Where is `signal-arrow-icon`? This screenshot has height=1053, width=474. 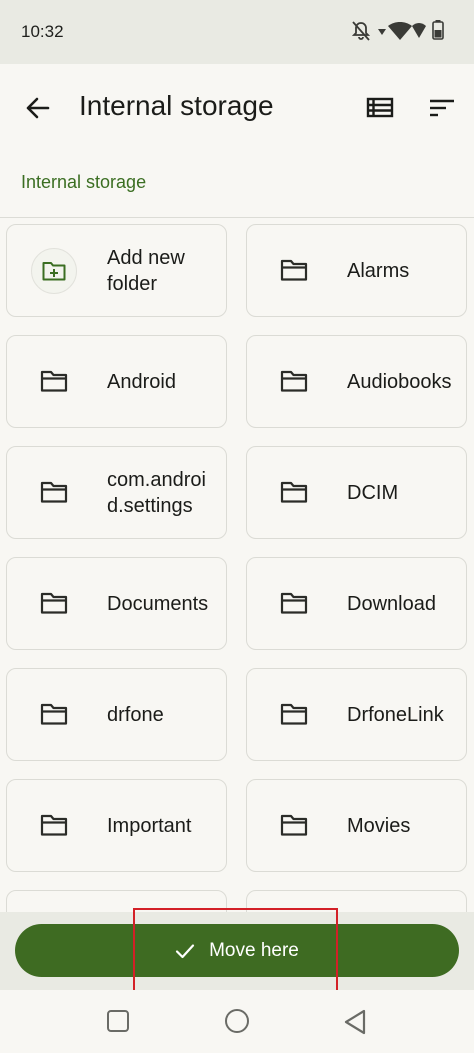 signal-arrow-icon is located at coordinates (382, 32).